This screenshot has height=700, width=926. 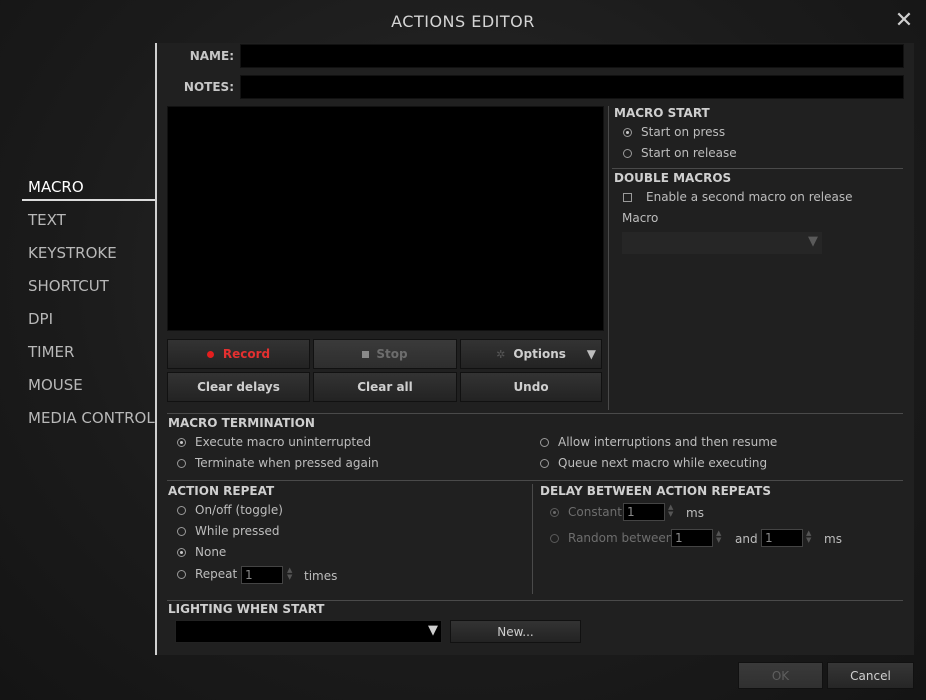 What do you see at coordinates (156, 349) in the screenshot?
I see `sidebar-divider` at bounding box center [156, 349].